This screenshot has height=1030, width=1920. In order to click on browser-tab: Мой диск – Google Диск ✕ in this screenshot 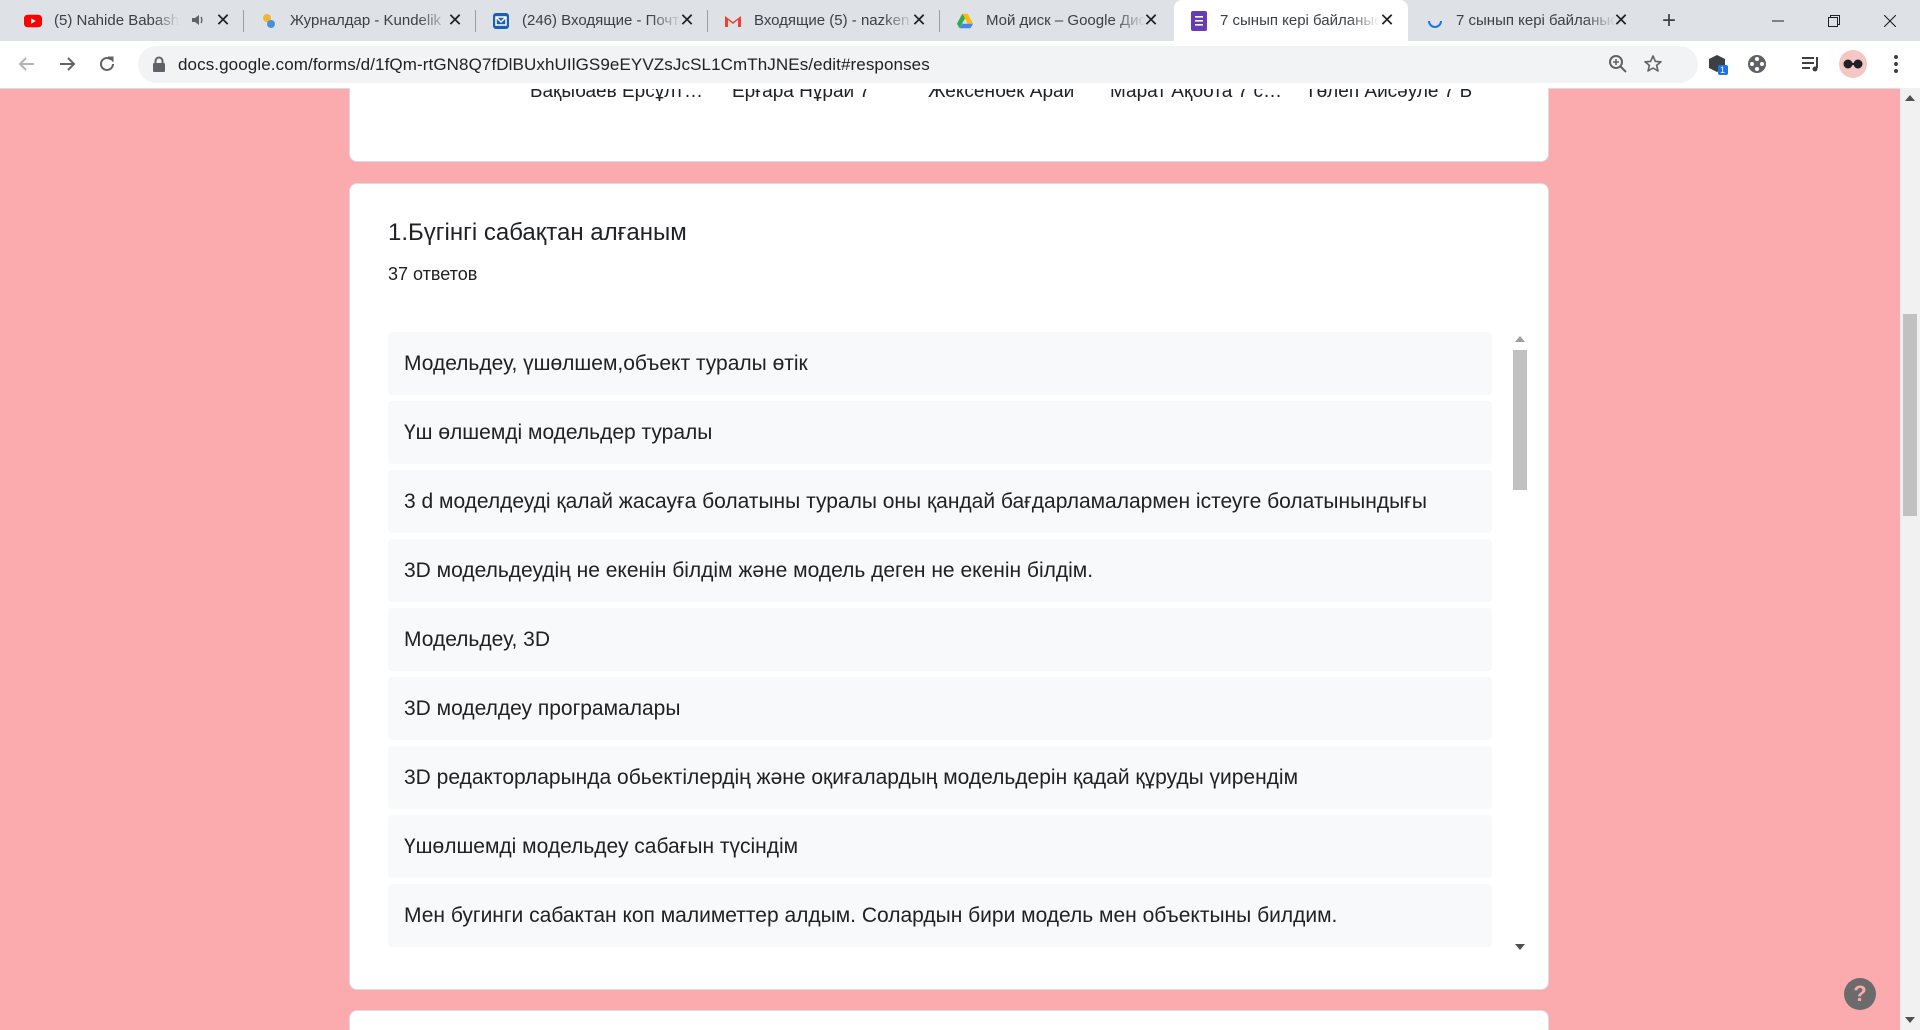, I will do `click(1056, 20)`.